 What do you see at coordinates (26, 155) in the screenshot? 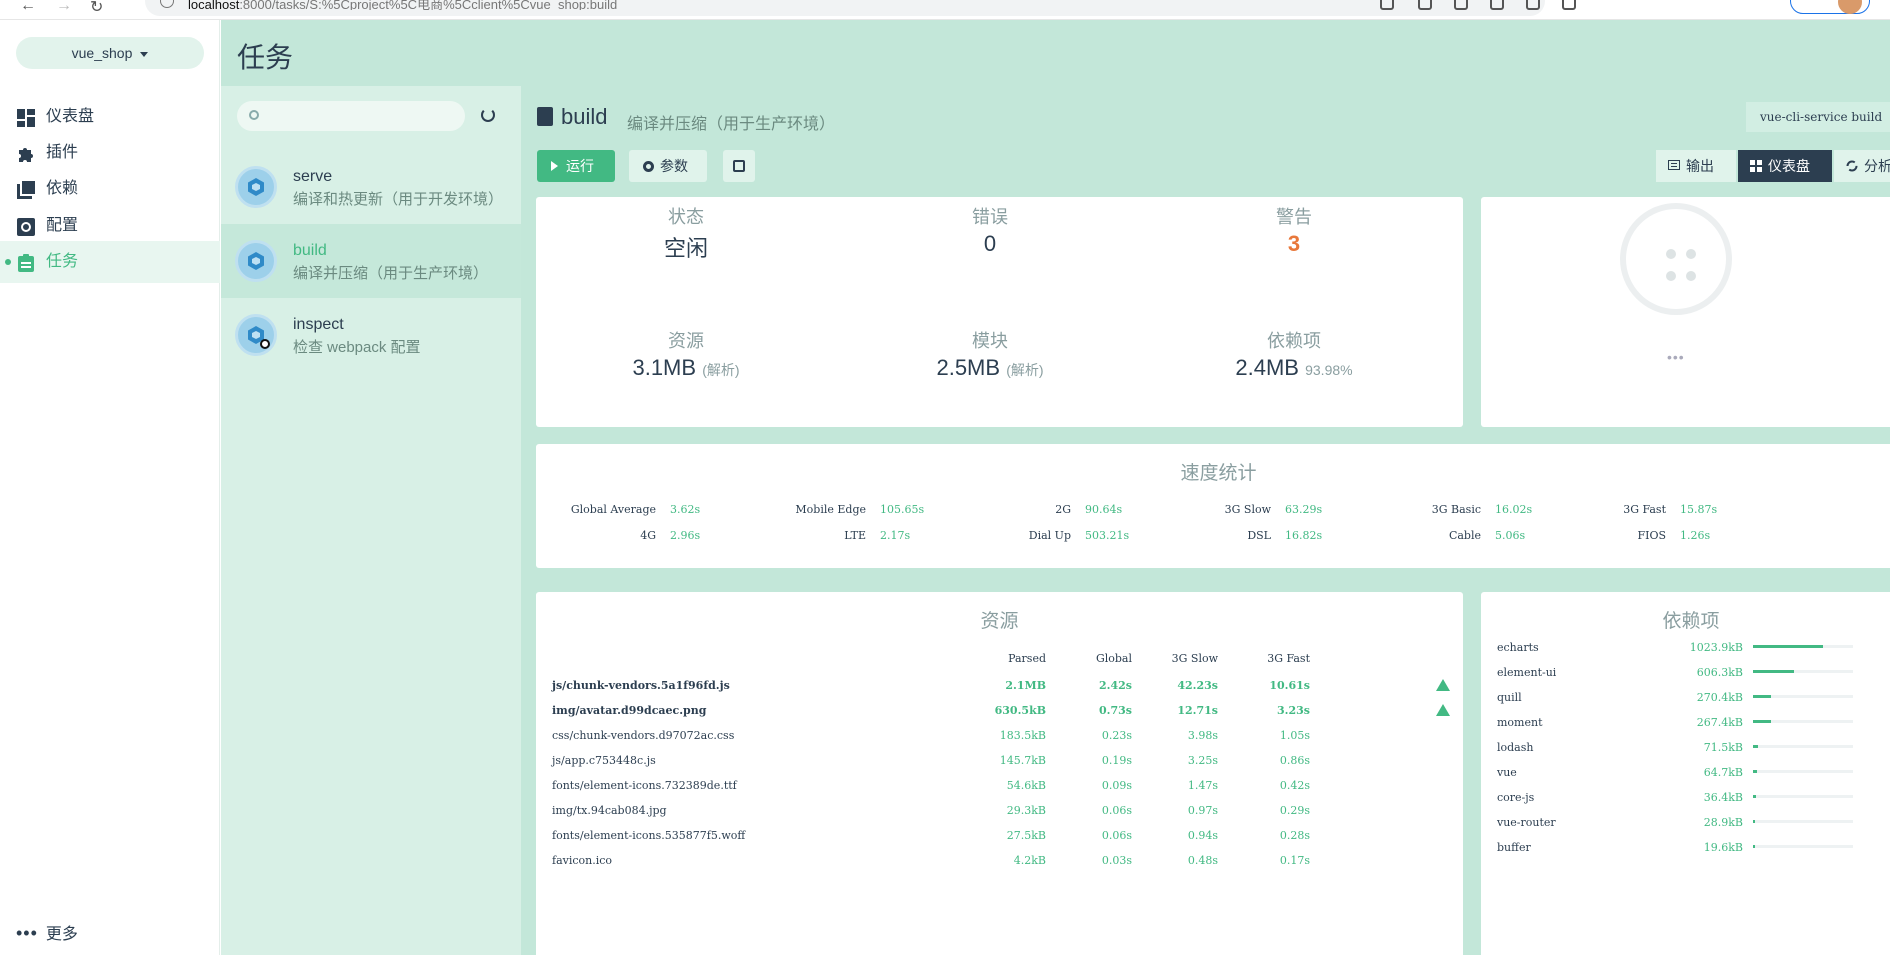
I see `puzzle-icon` at bounding box center [26, 155].